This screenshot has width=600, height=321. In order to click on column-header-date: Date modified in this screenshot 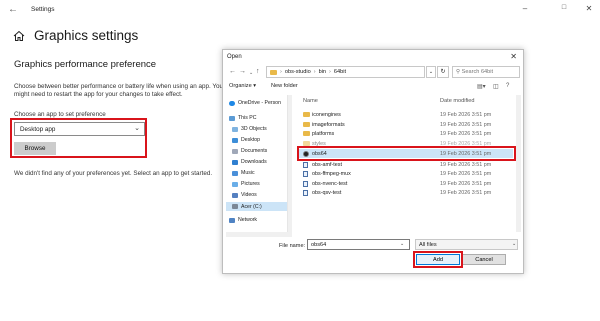, I will do `click(457, 101)`.